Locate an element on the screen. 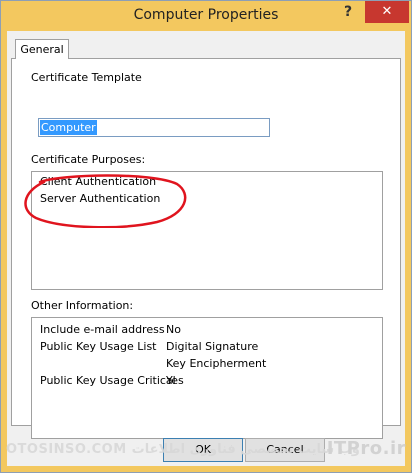 Image resolution: width=412 pixels, height=473 pixels. ok-button: OK is located at coordinates (203, 450).